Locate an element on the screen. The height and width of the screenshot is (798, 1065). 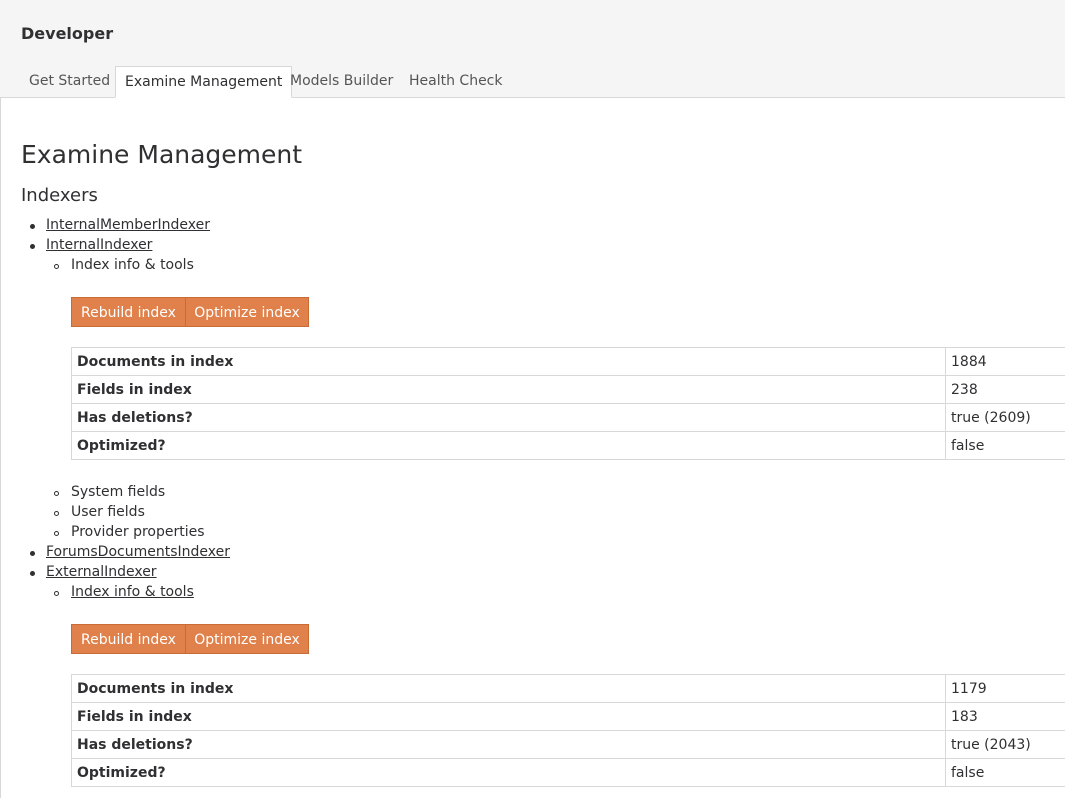
system-fields-item: System fields is located at coordinates (118, 492).